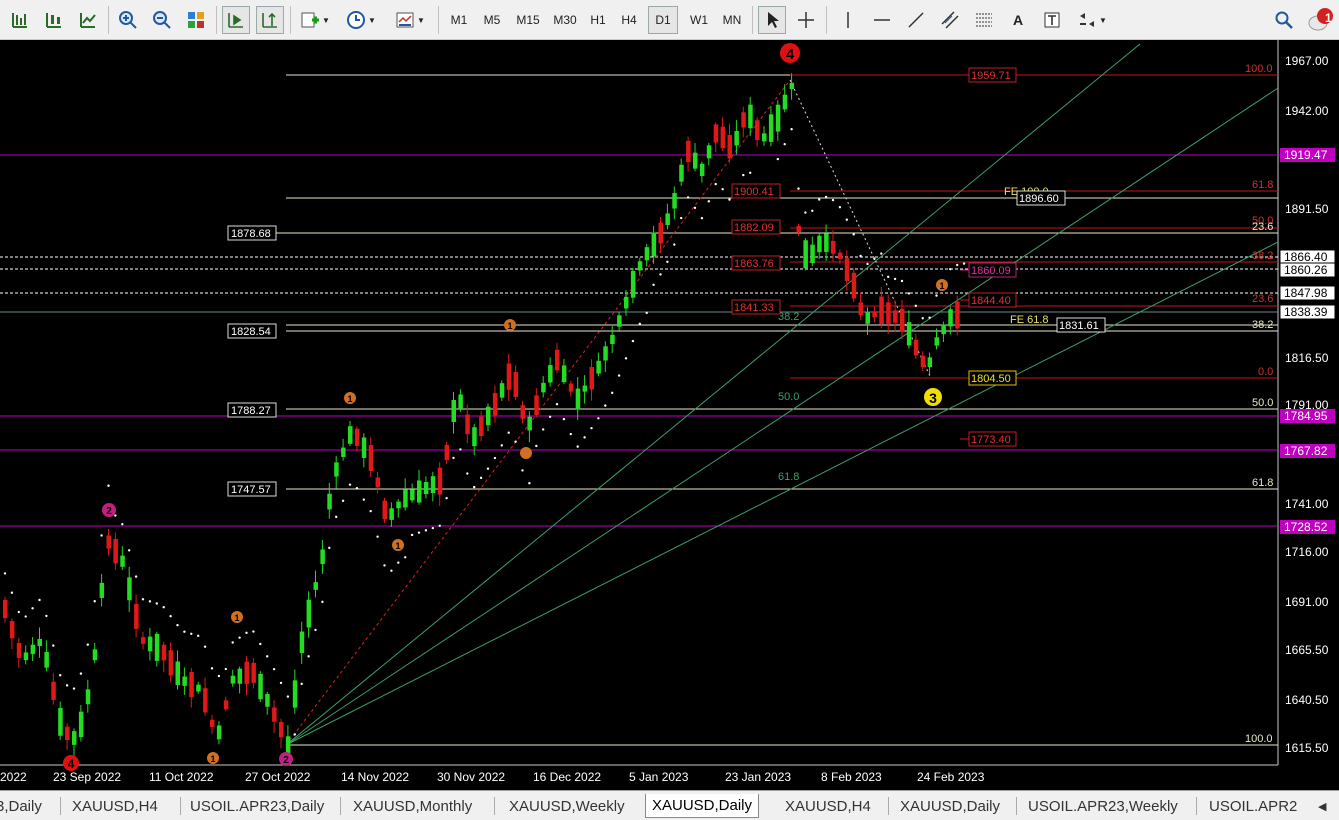  I want to click on tab-usoil-apr2: USOIL.APR2, so click(1253, 806).